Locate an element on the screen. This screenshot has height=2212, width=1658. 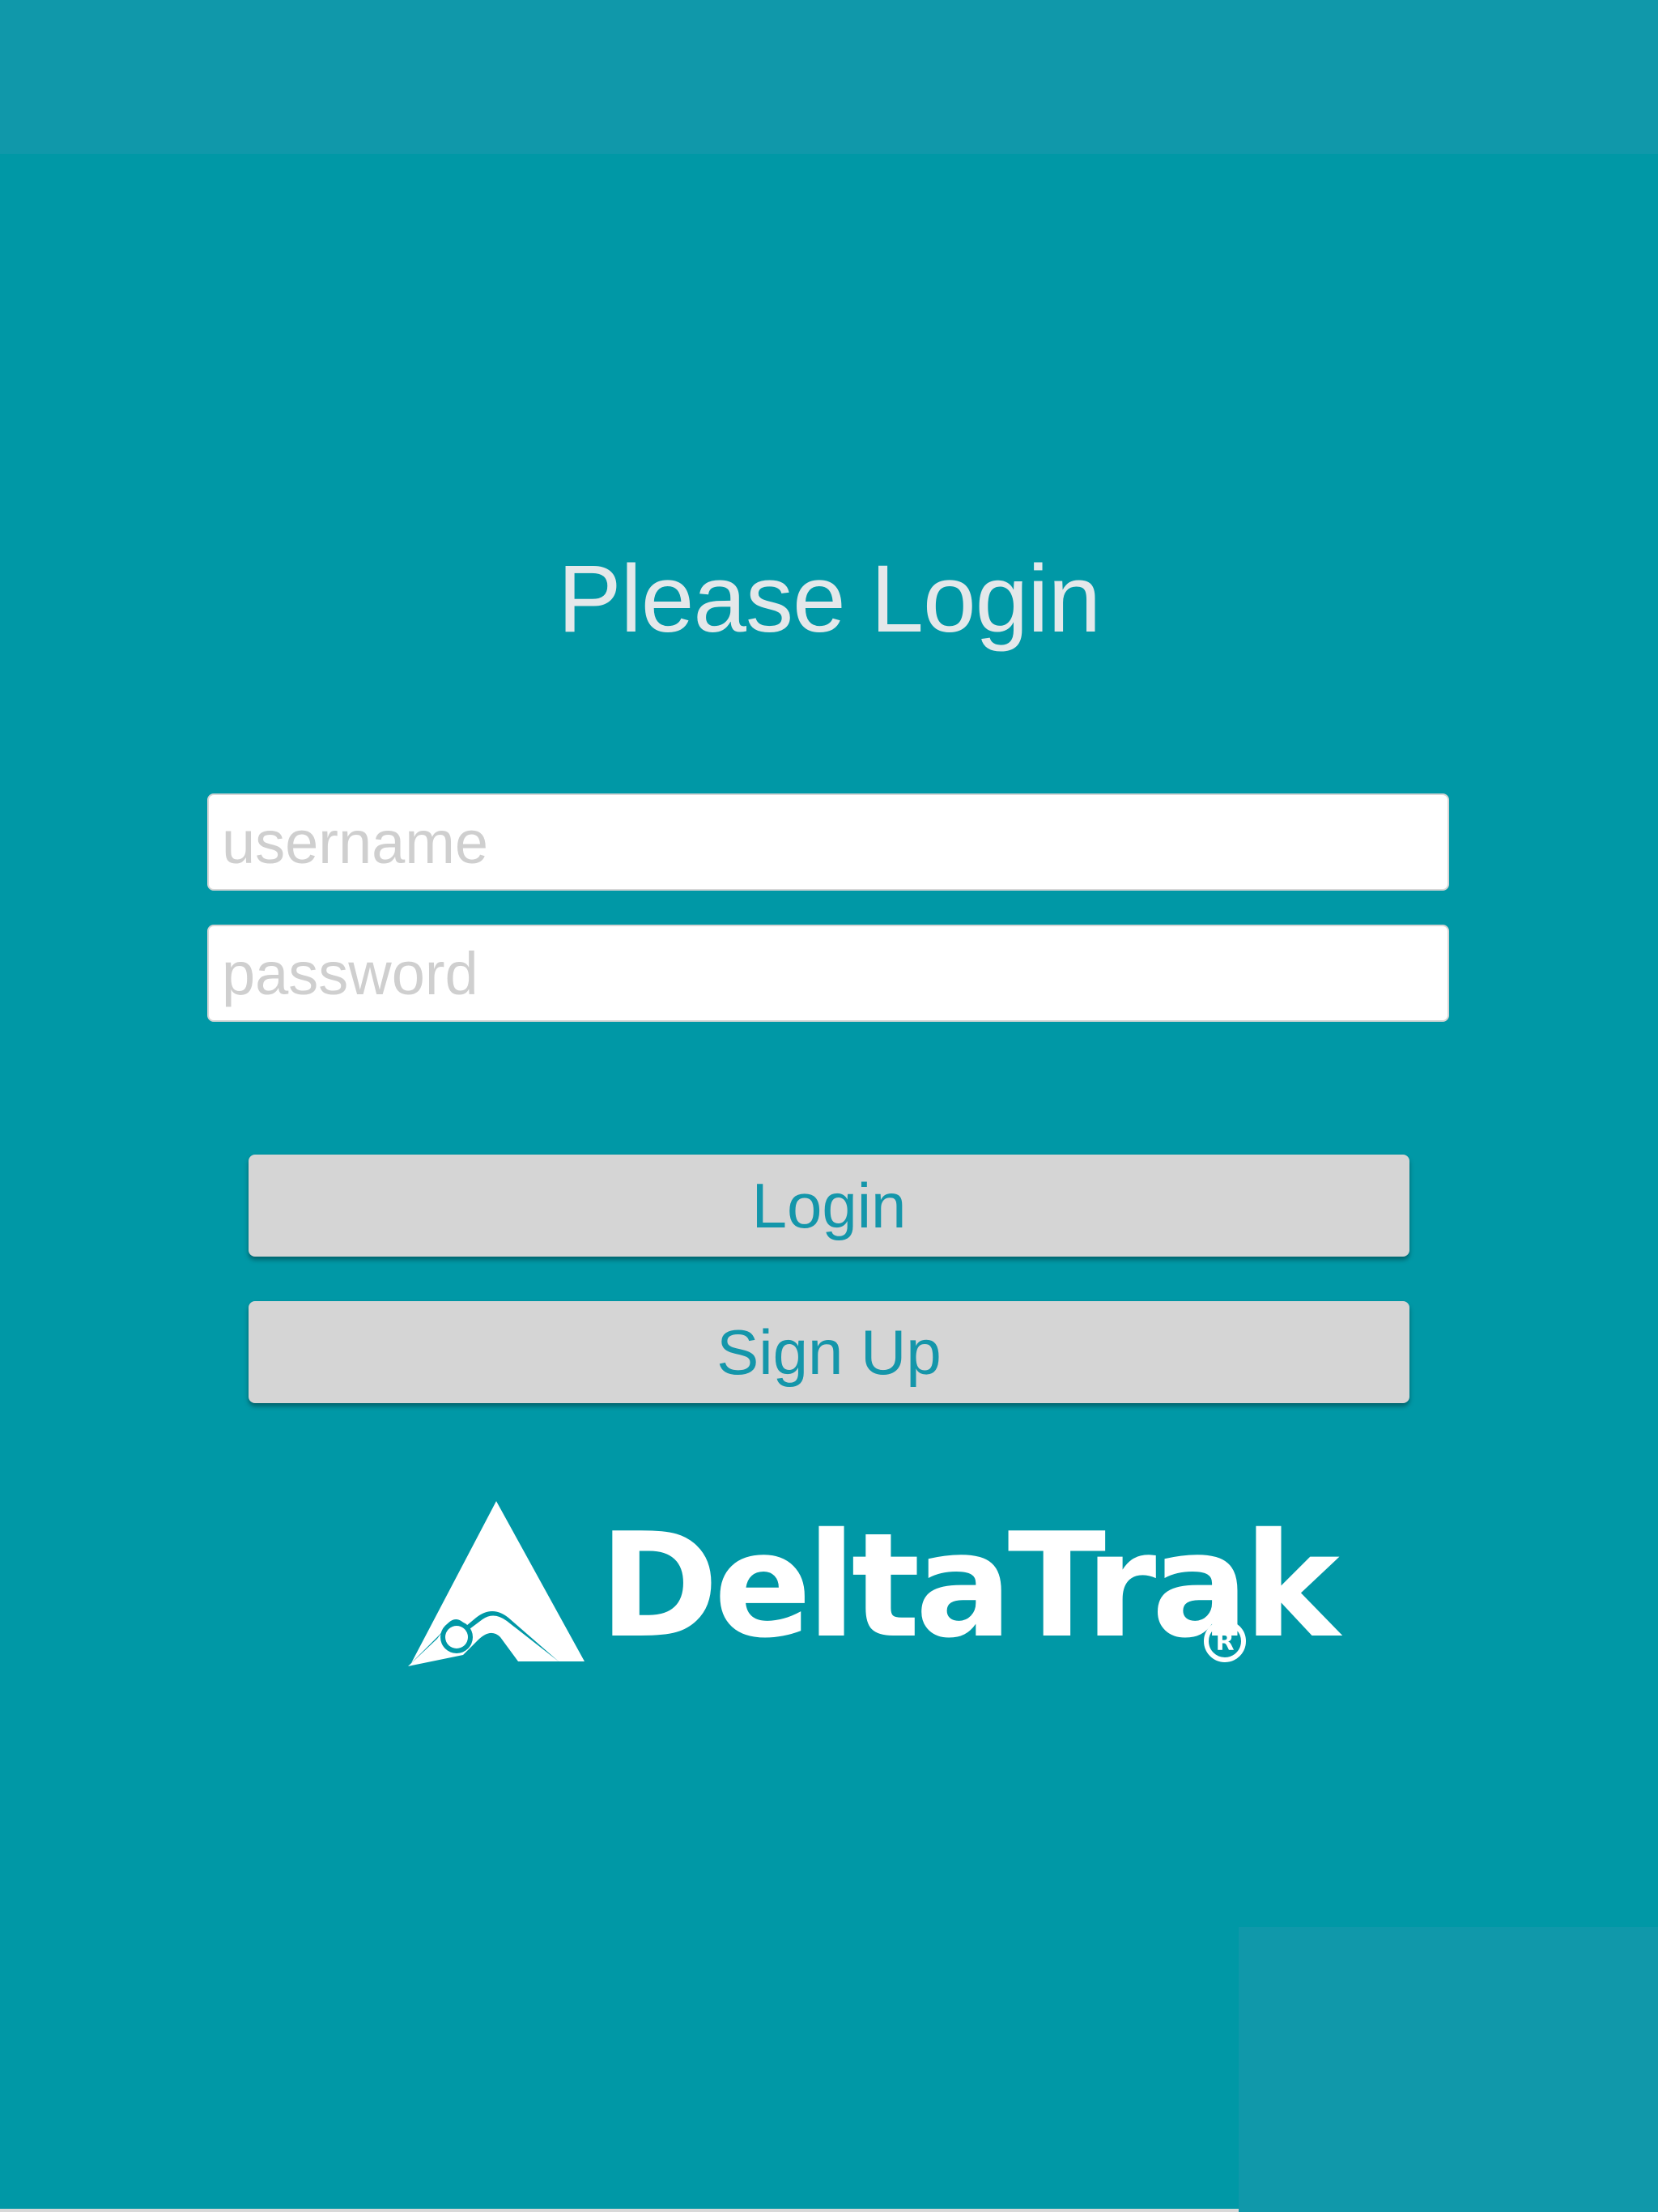
corner-panel is located at coordinates (1448, 2069).